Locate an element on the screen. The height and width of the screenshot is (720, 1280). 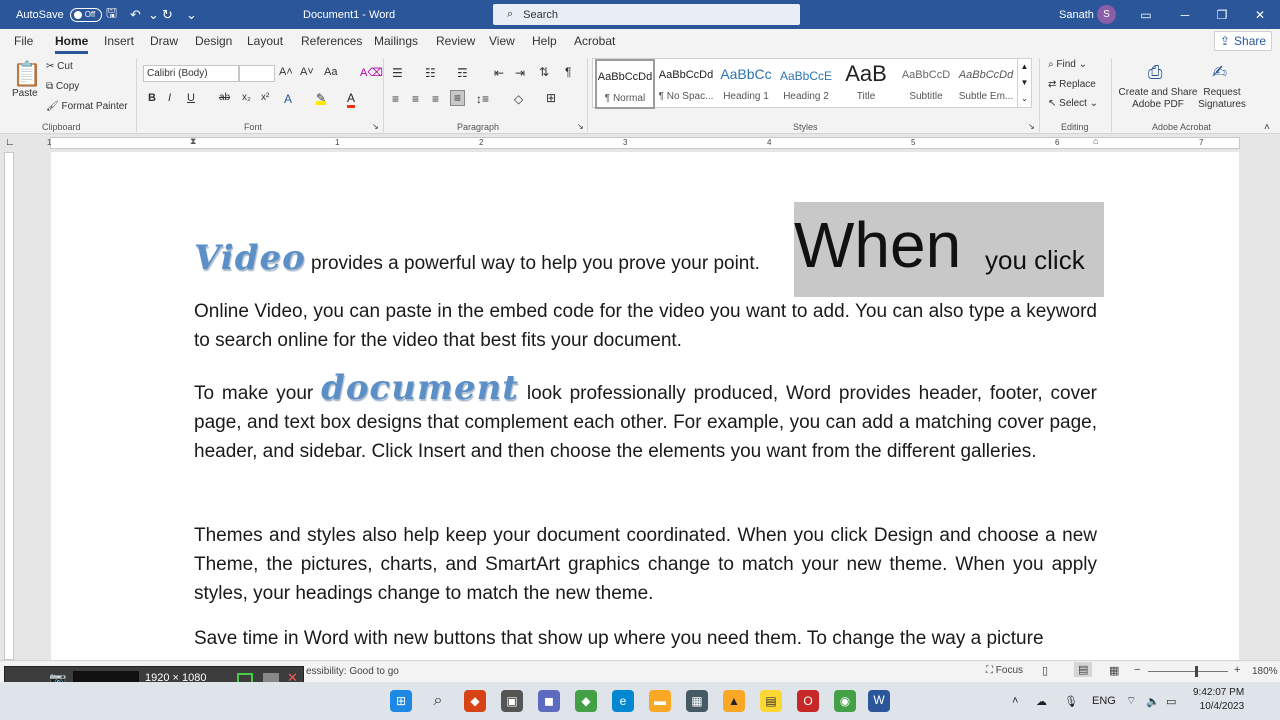
app3-icon: ▲ is located at coordinates (734, 701).